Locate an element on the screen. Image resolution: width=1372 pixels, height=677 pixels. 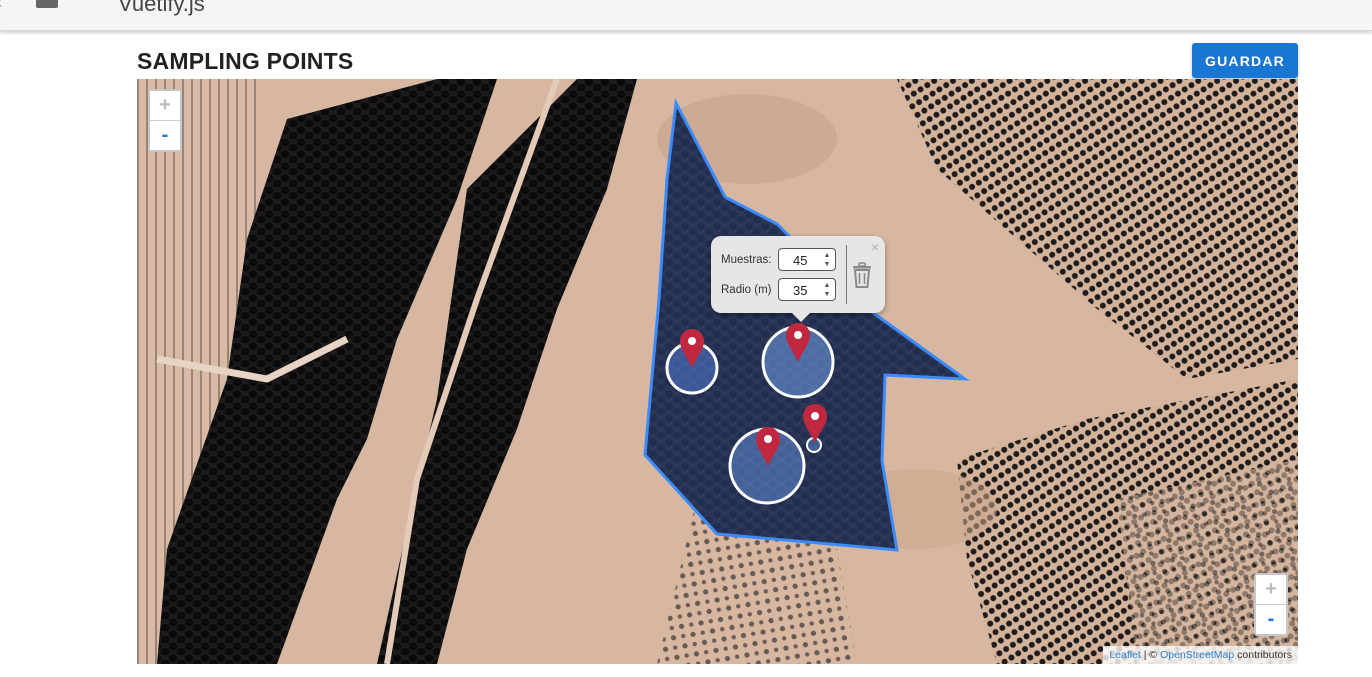
radio-value: 35 is located at coordinates (800, 290).